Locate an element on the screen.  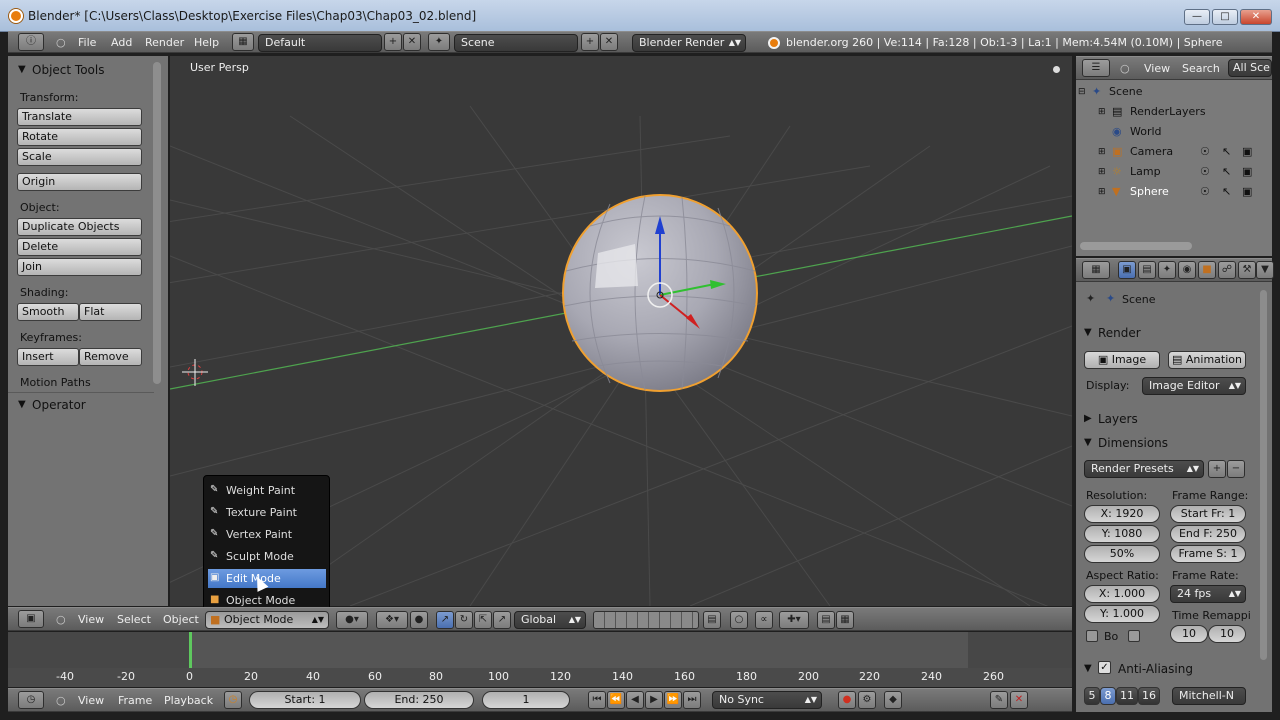
scene-icon: ✦ is located at coordinates (439, 42).